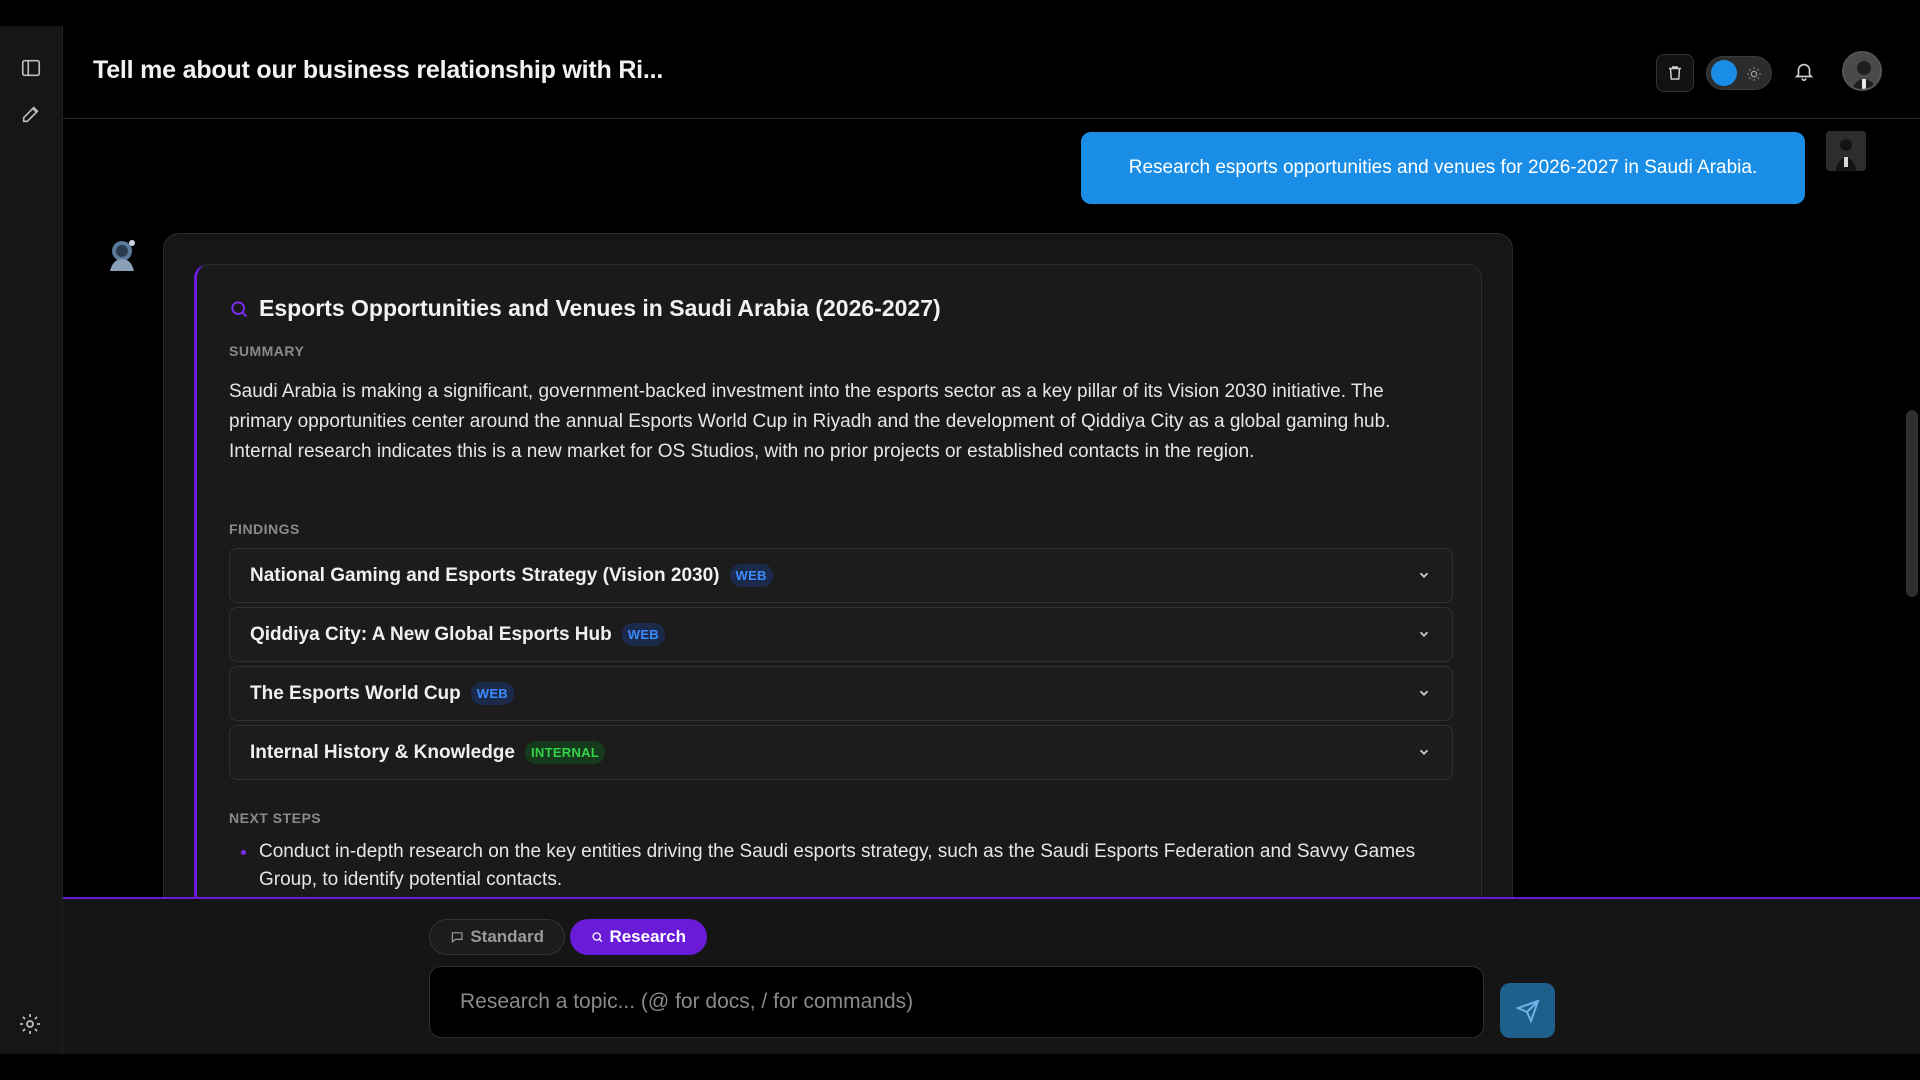 This screenshot has width=1920, height=1080. Describe the element at coordinates (1912, 503) in the screenshot. I see `scrollbar` at that location.